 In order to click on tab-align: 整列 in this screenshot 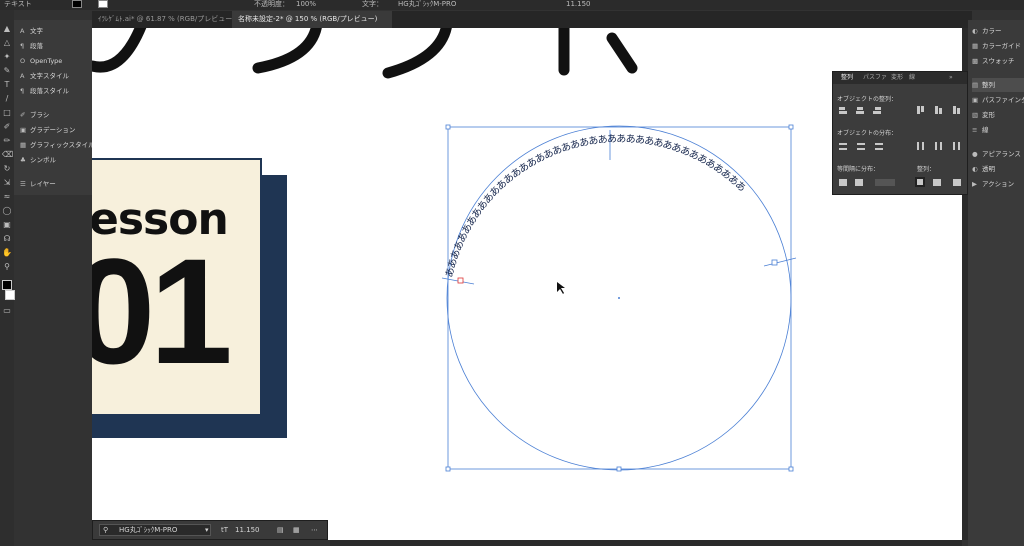, I will do `click(847, 78)`.